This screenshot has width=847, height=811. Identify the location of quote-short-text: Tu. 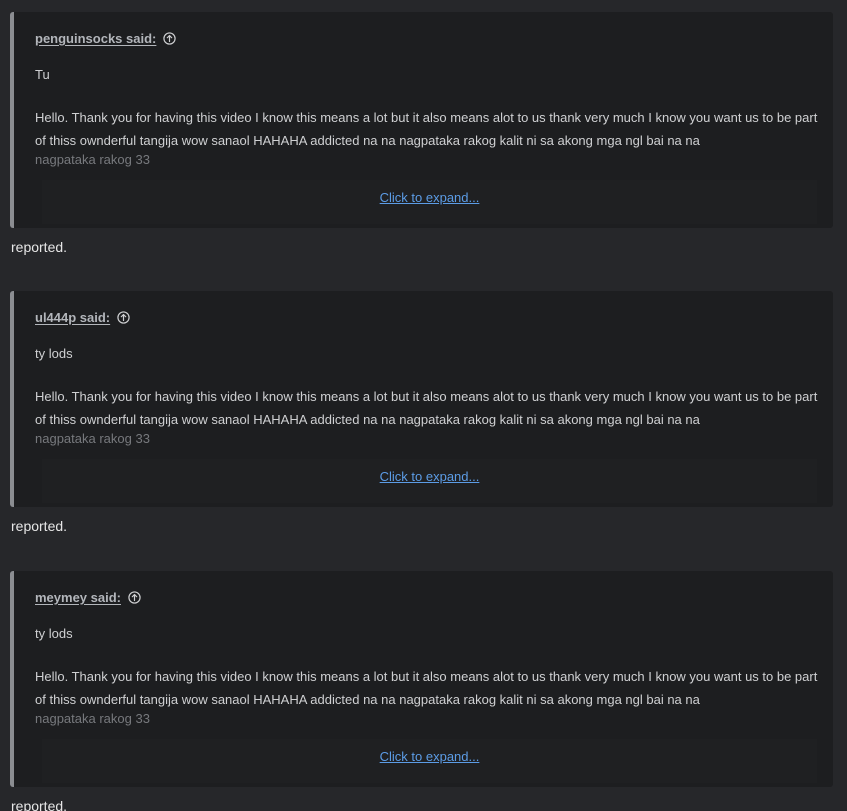
(42, 74).